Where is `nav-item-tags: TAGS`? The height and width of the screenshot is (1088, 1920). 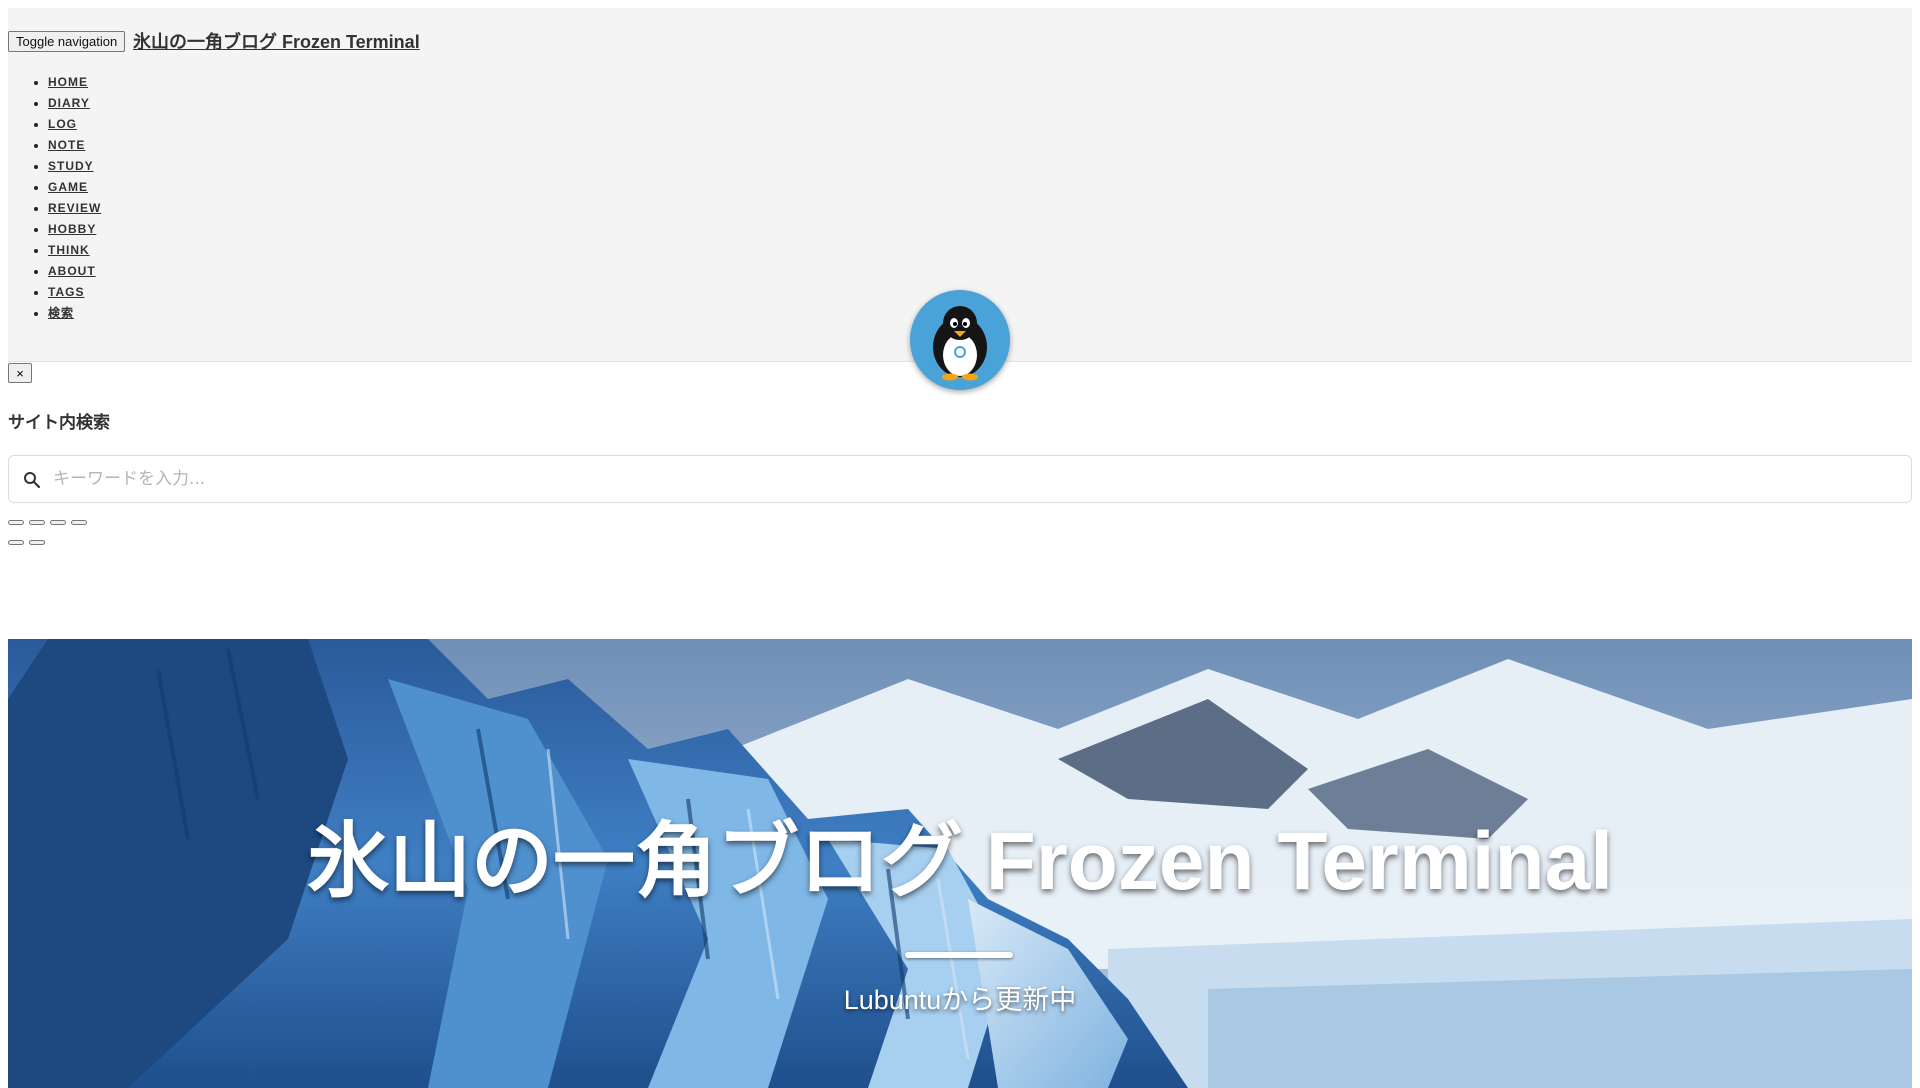 nav-item-tags: TAGS is located at coordinates (74, 292).